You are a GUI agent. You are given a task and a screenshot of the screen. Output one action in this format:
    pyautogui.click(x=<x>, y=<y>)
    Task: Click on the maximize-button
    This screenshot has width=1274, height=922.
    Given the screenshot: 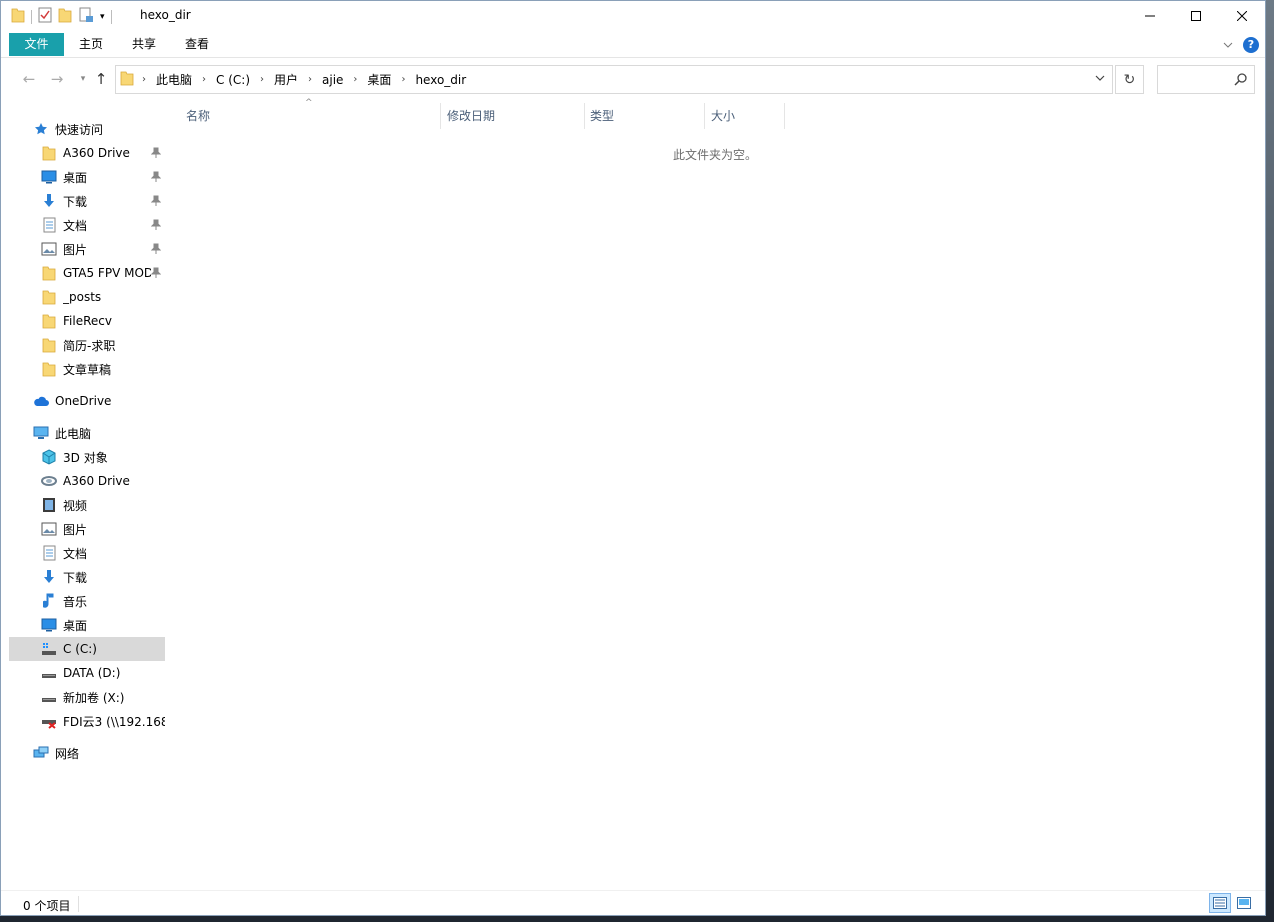 What is the action you would take?
    pyautogui.click(x=1196, y=16)
    